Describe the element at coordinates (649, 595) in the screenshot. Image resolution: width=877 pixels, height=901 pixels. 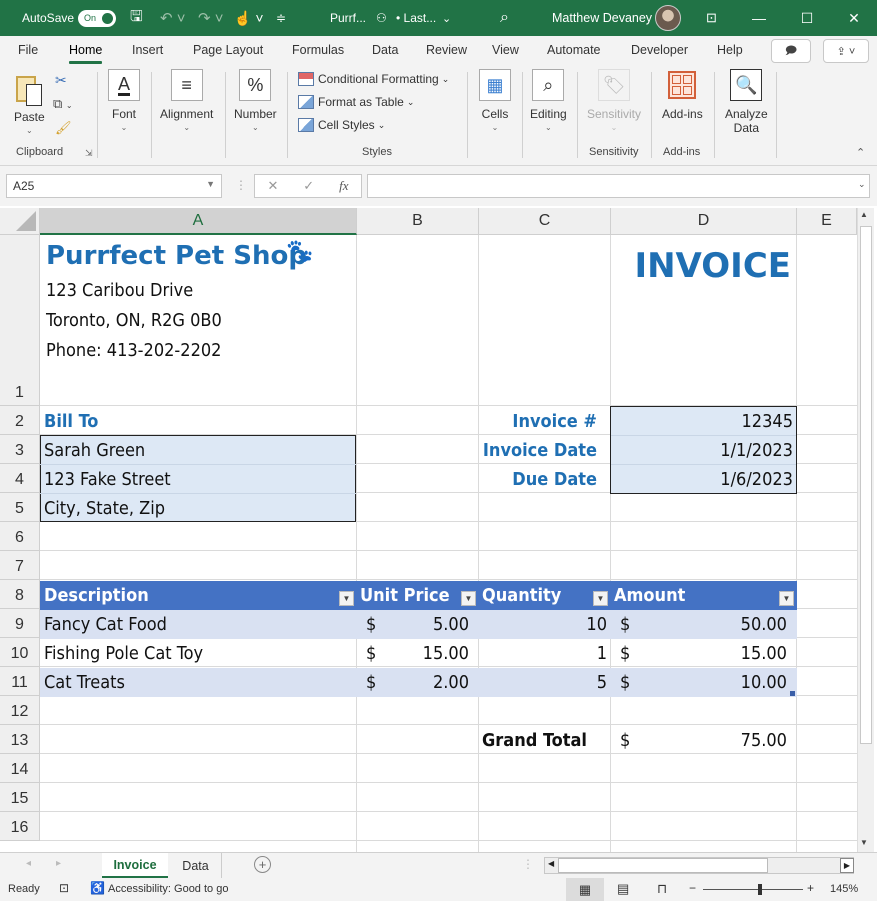
I see `header-amount: Amount` at that location.